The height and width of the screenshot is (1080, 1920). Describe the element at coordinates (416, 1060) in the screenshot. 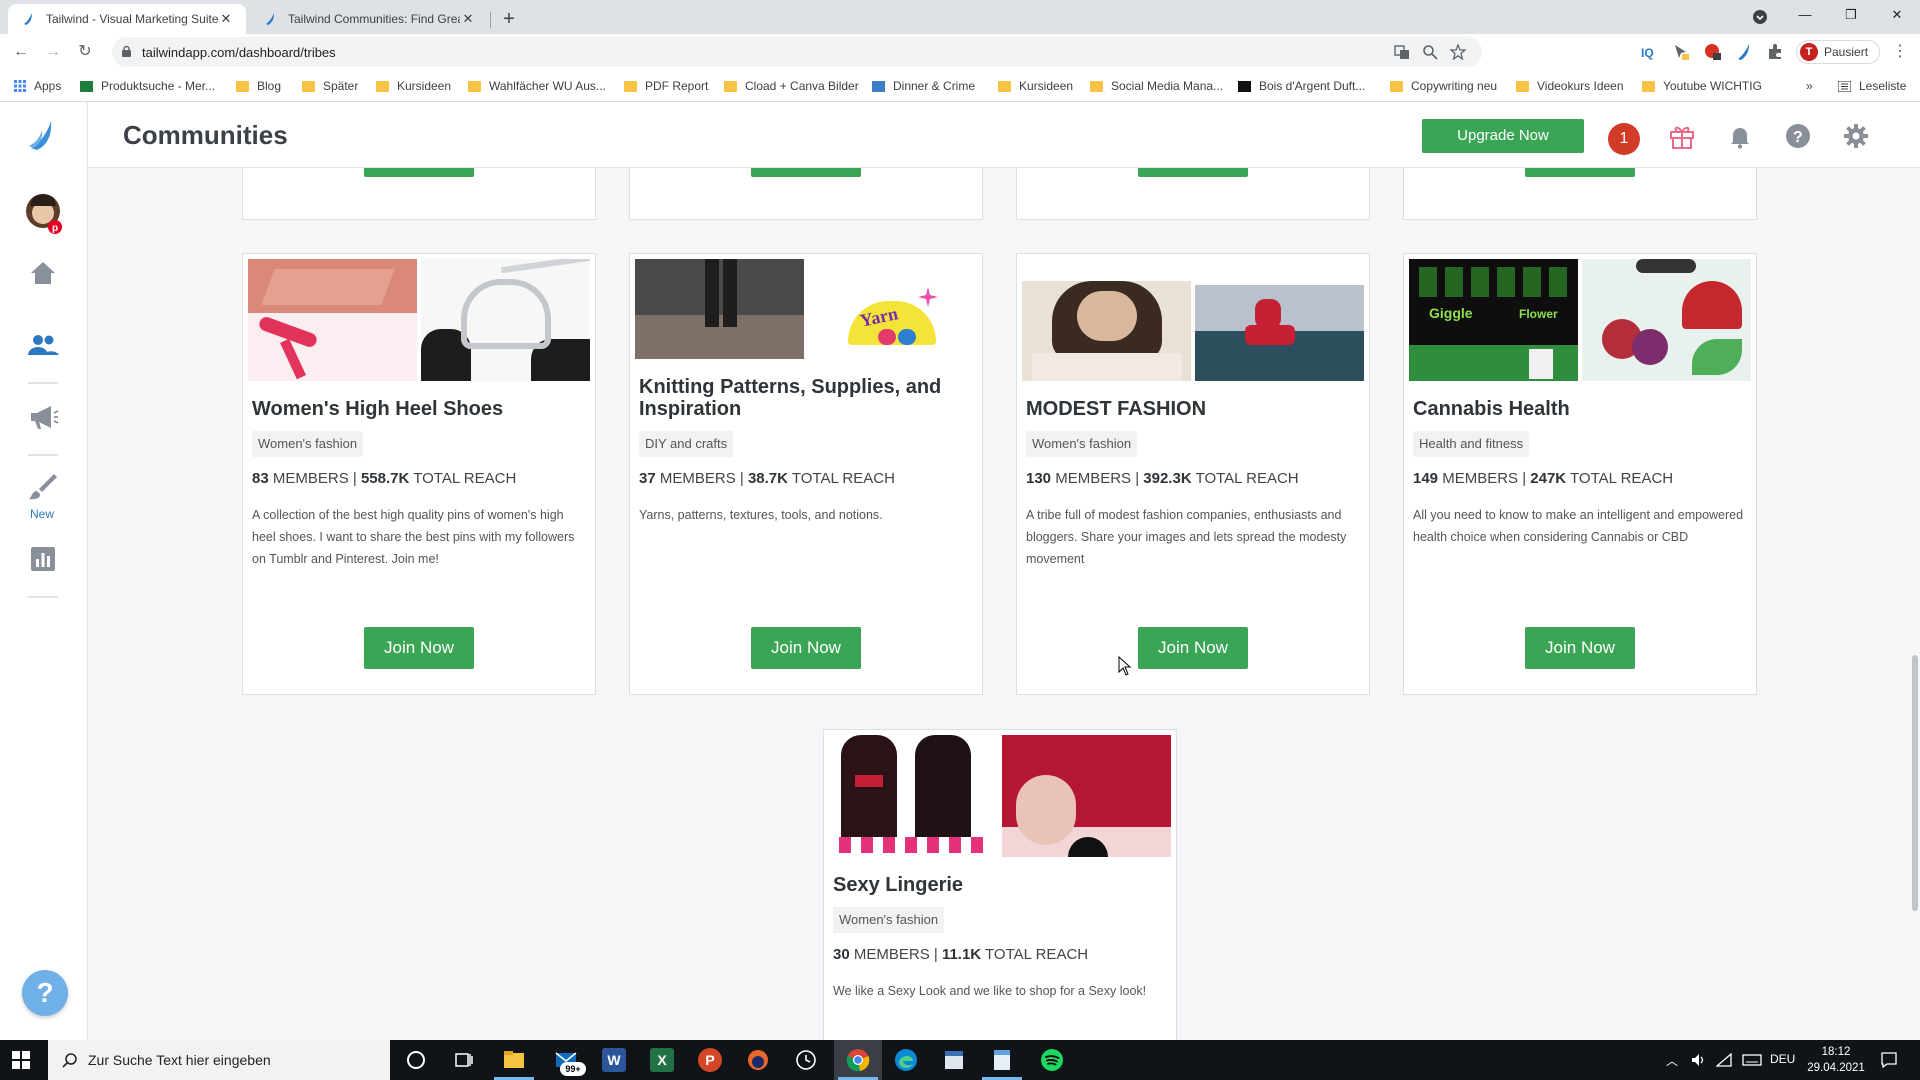

I see `cortana-icon` at that location.